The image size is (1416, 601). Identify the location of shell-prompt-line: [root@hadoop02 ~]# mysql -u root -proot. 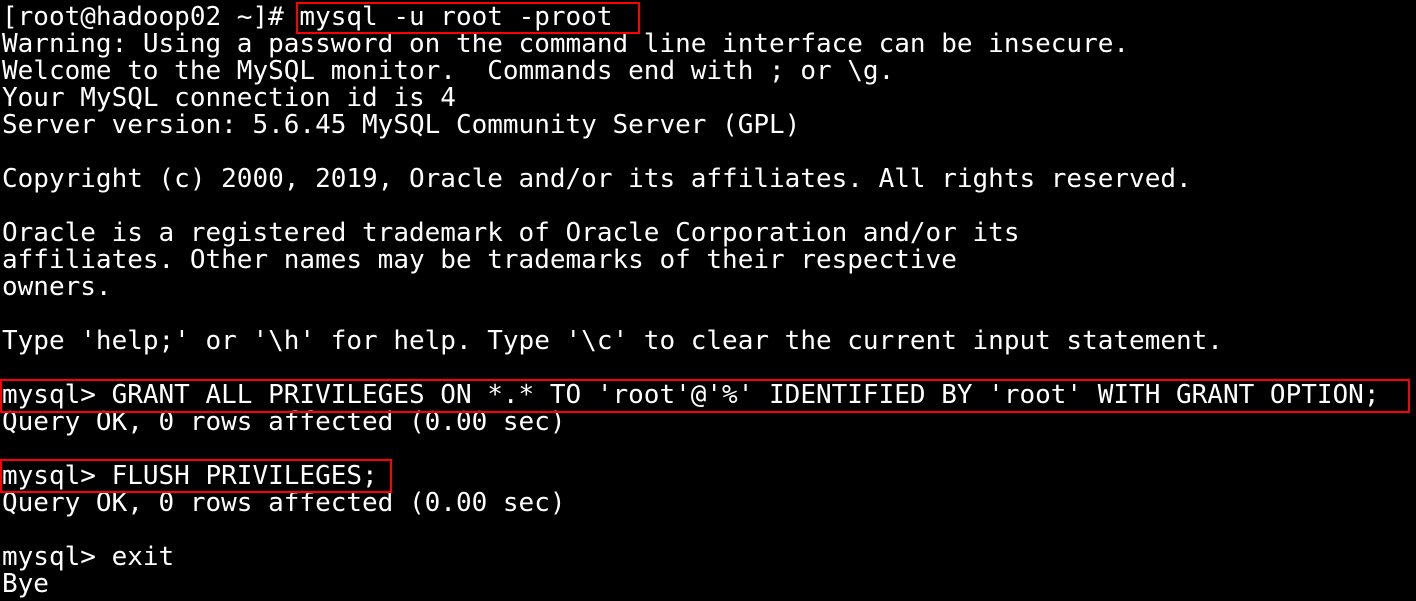
(307, 17).